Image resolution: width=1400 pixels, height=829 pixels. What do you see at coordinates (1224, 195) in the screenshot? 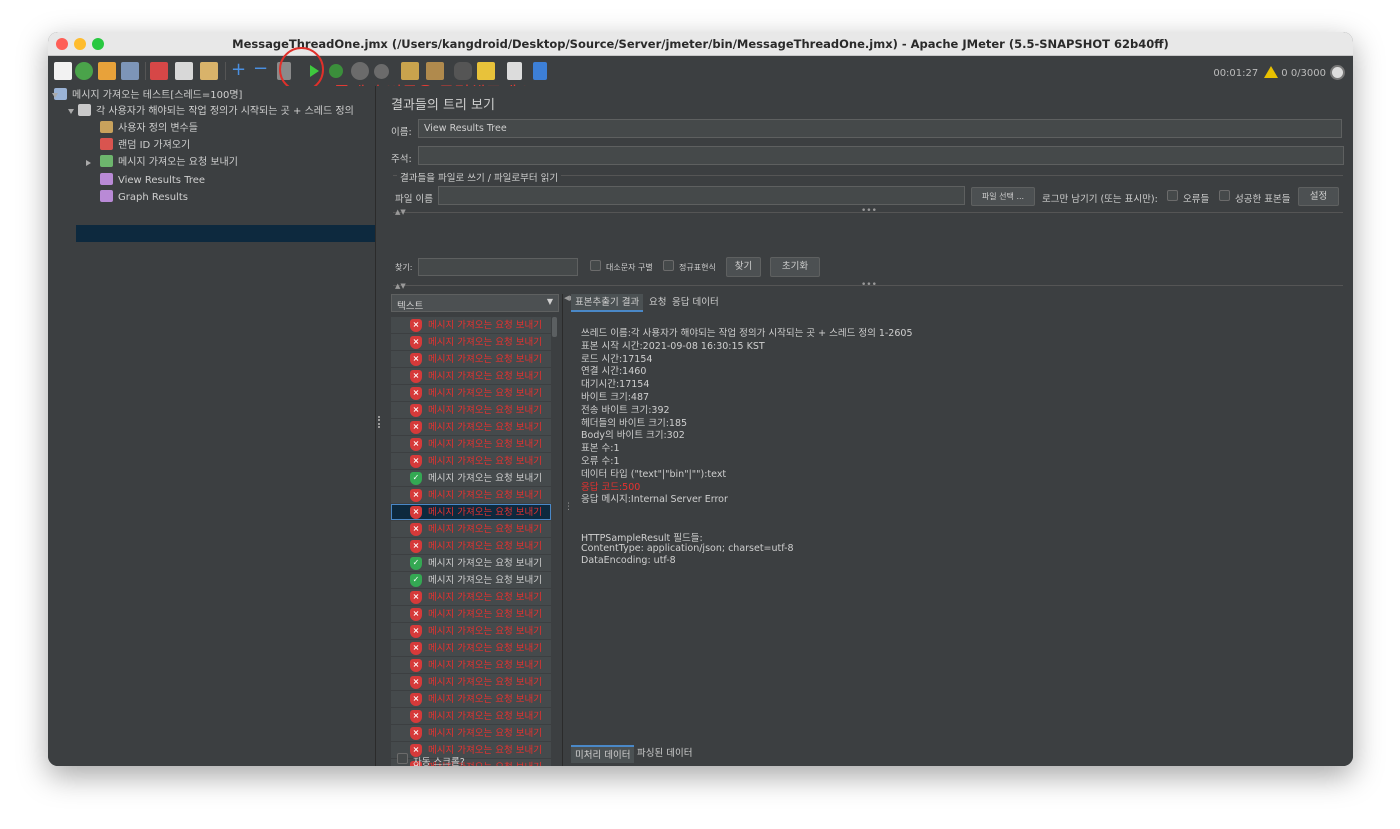
I see `success-checkbox` at bounding box center [1224, 195].